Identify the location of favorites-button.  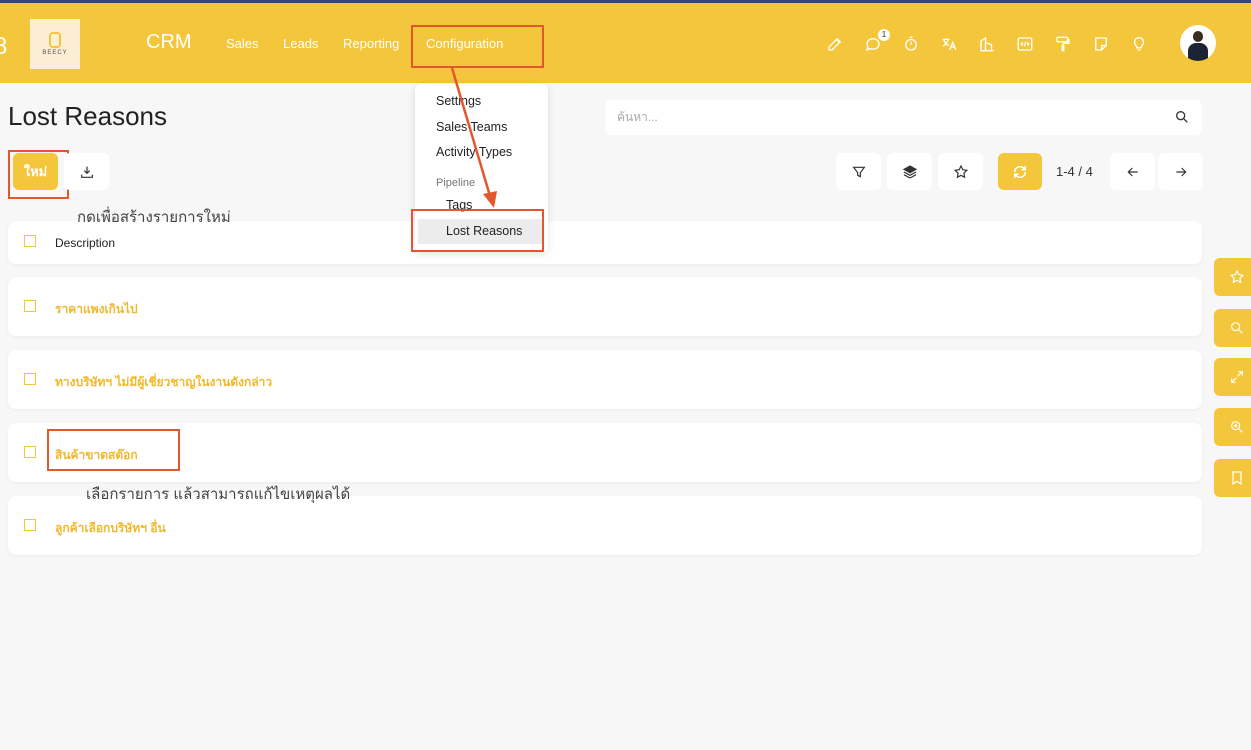
(960, 171).